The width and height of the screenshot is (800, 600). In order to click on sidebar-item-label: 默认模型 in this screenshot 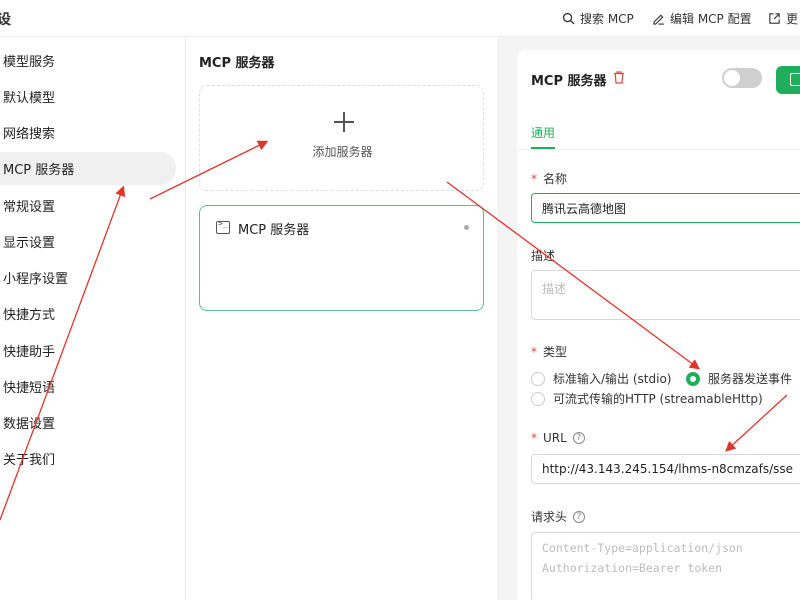, I will do `click(29, 98)`.